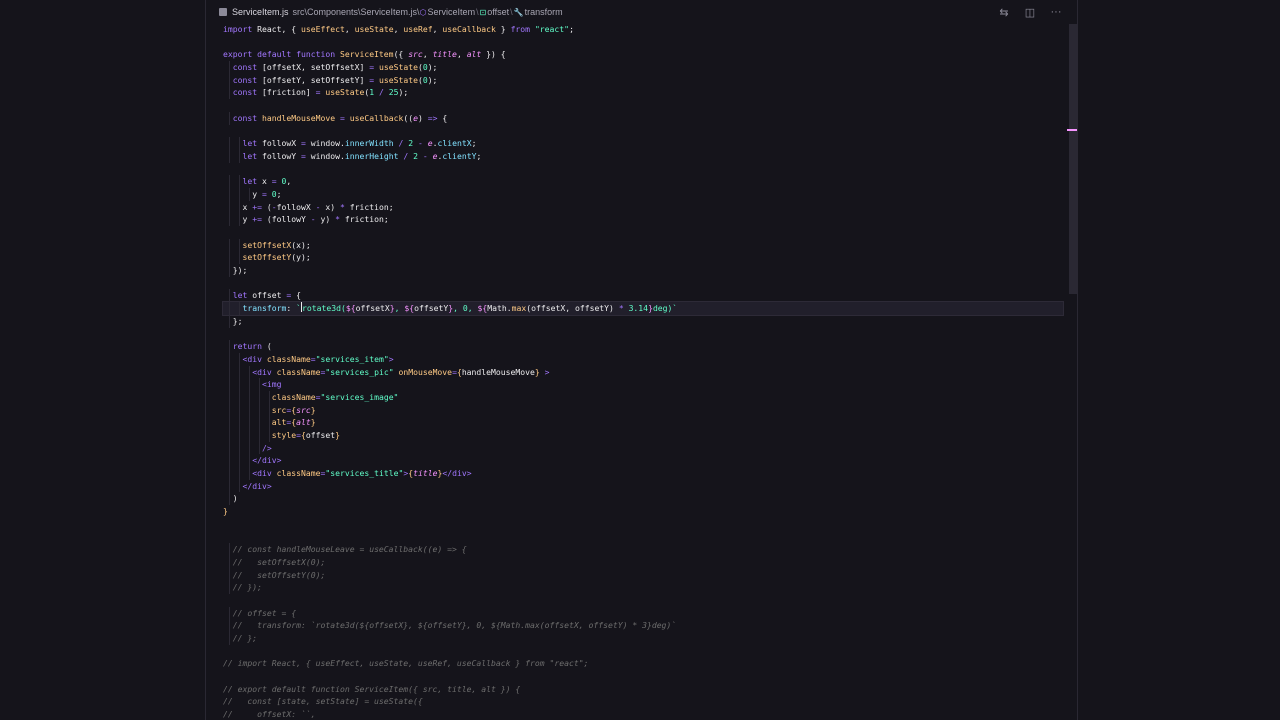 This screenshot has height=720, width=1280. Describe the element at coordinates (493, 54) in the screenshot. I see `code-token: }) {` at that location.